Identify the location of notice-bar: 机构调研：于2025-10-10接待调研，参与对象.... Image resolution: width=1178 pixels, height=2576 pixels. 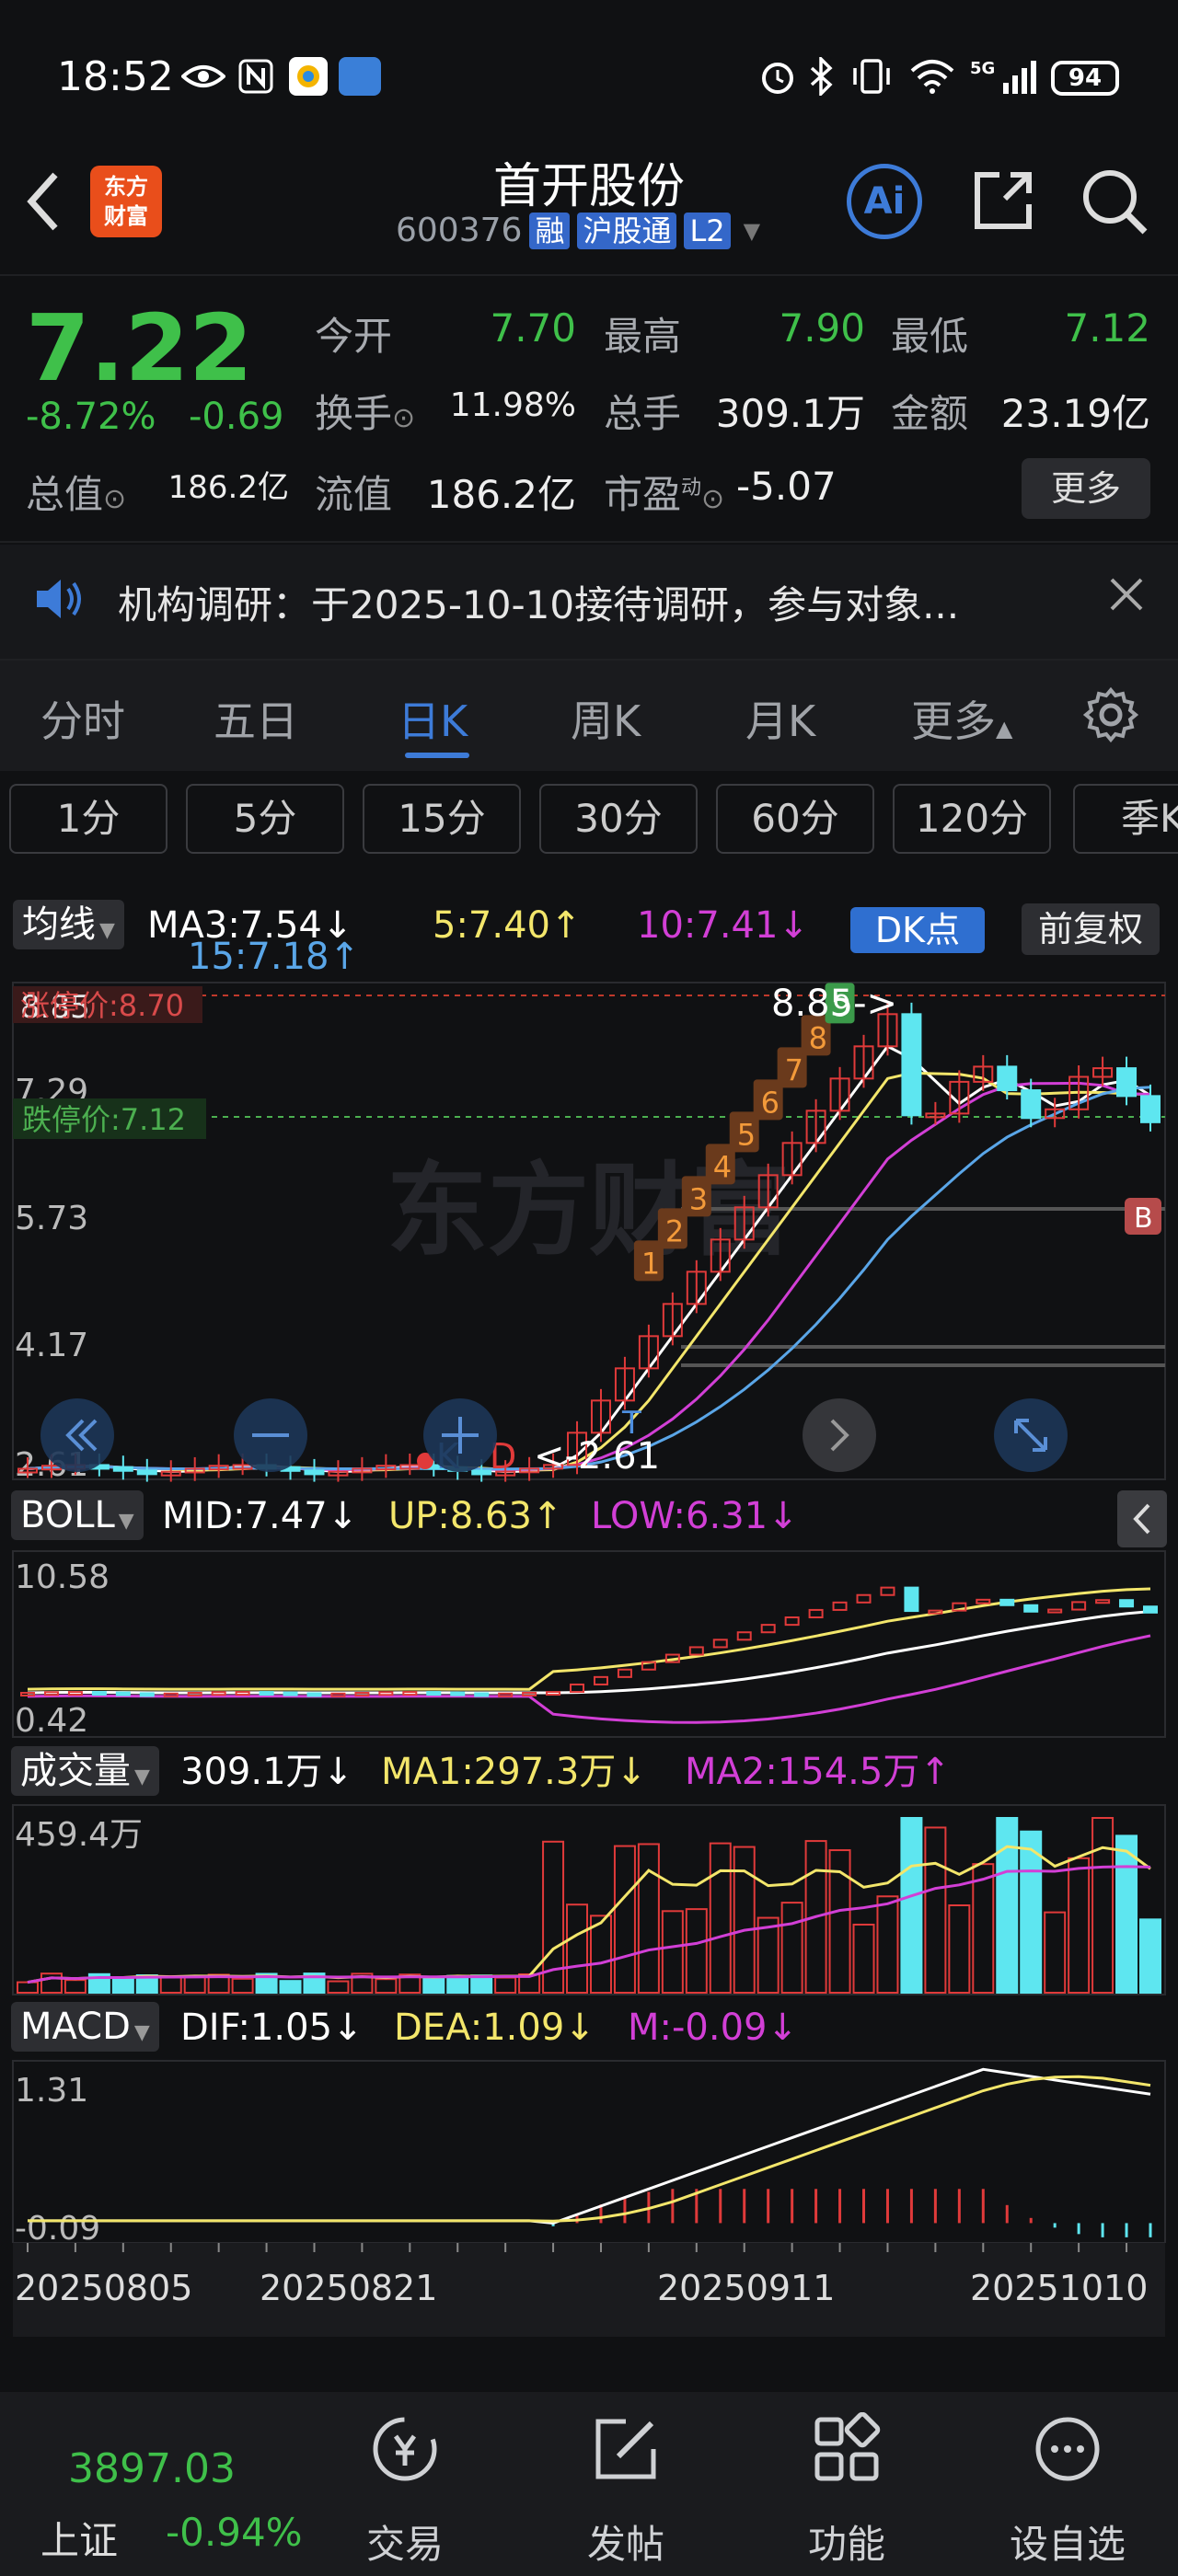
(589, 603).